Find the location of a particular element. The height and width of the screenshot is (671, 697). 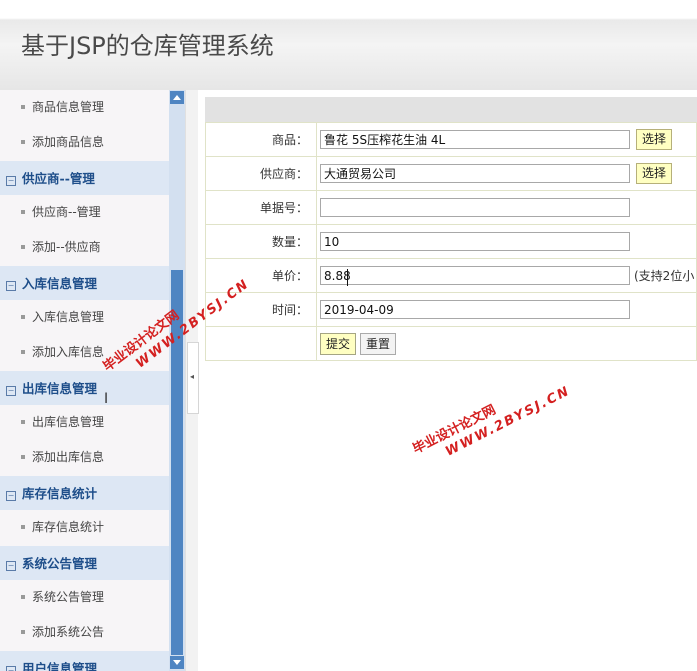

reset-button: 重置 is located at coordinates (378, 343).